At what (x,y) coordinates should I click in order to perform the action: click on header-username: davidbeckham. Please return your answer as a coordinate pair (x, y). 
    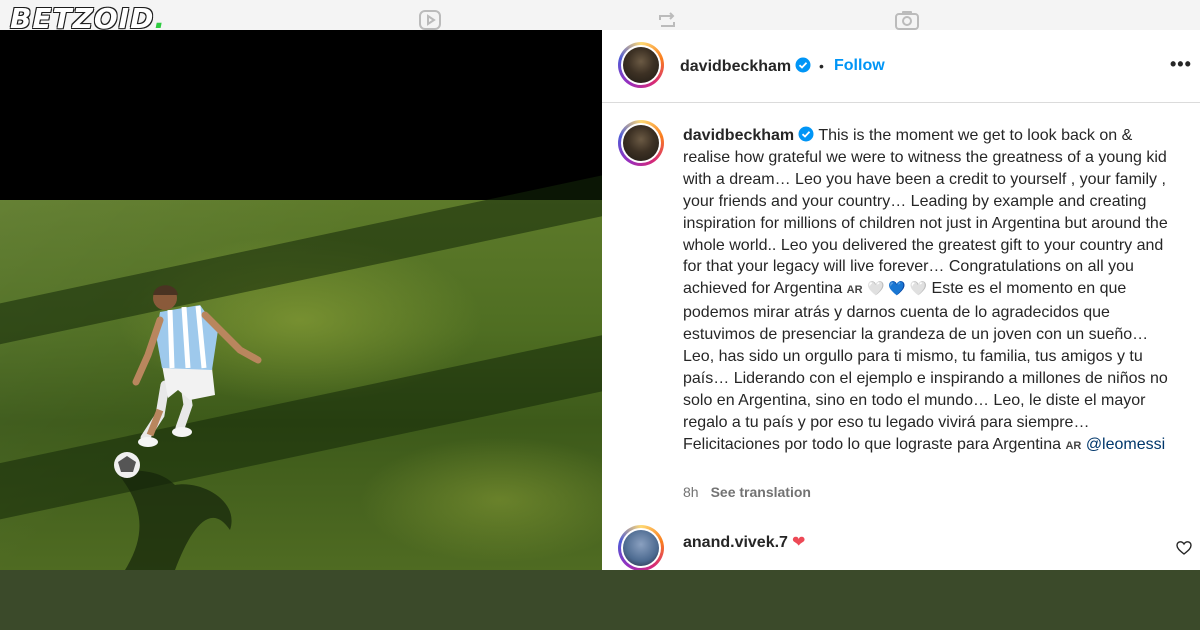
    Looking at the image, I should click on (745, 66).